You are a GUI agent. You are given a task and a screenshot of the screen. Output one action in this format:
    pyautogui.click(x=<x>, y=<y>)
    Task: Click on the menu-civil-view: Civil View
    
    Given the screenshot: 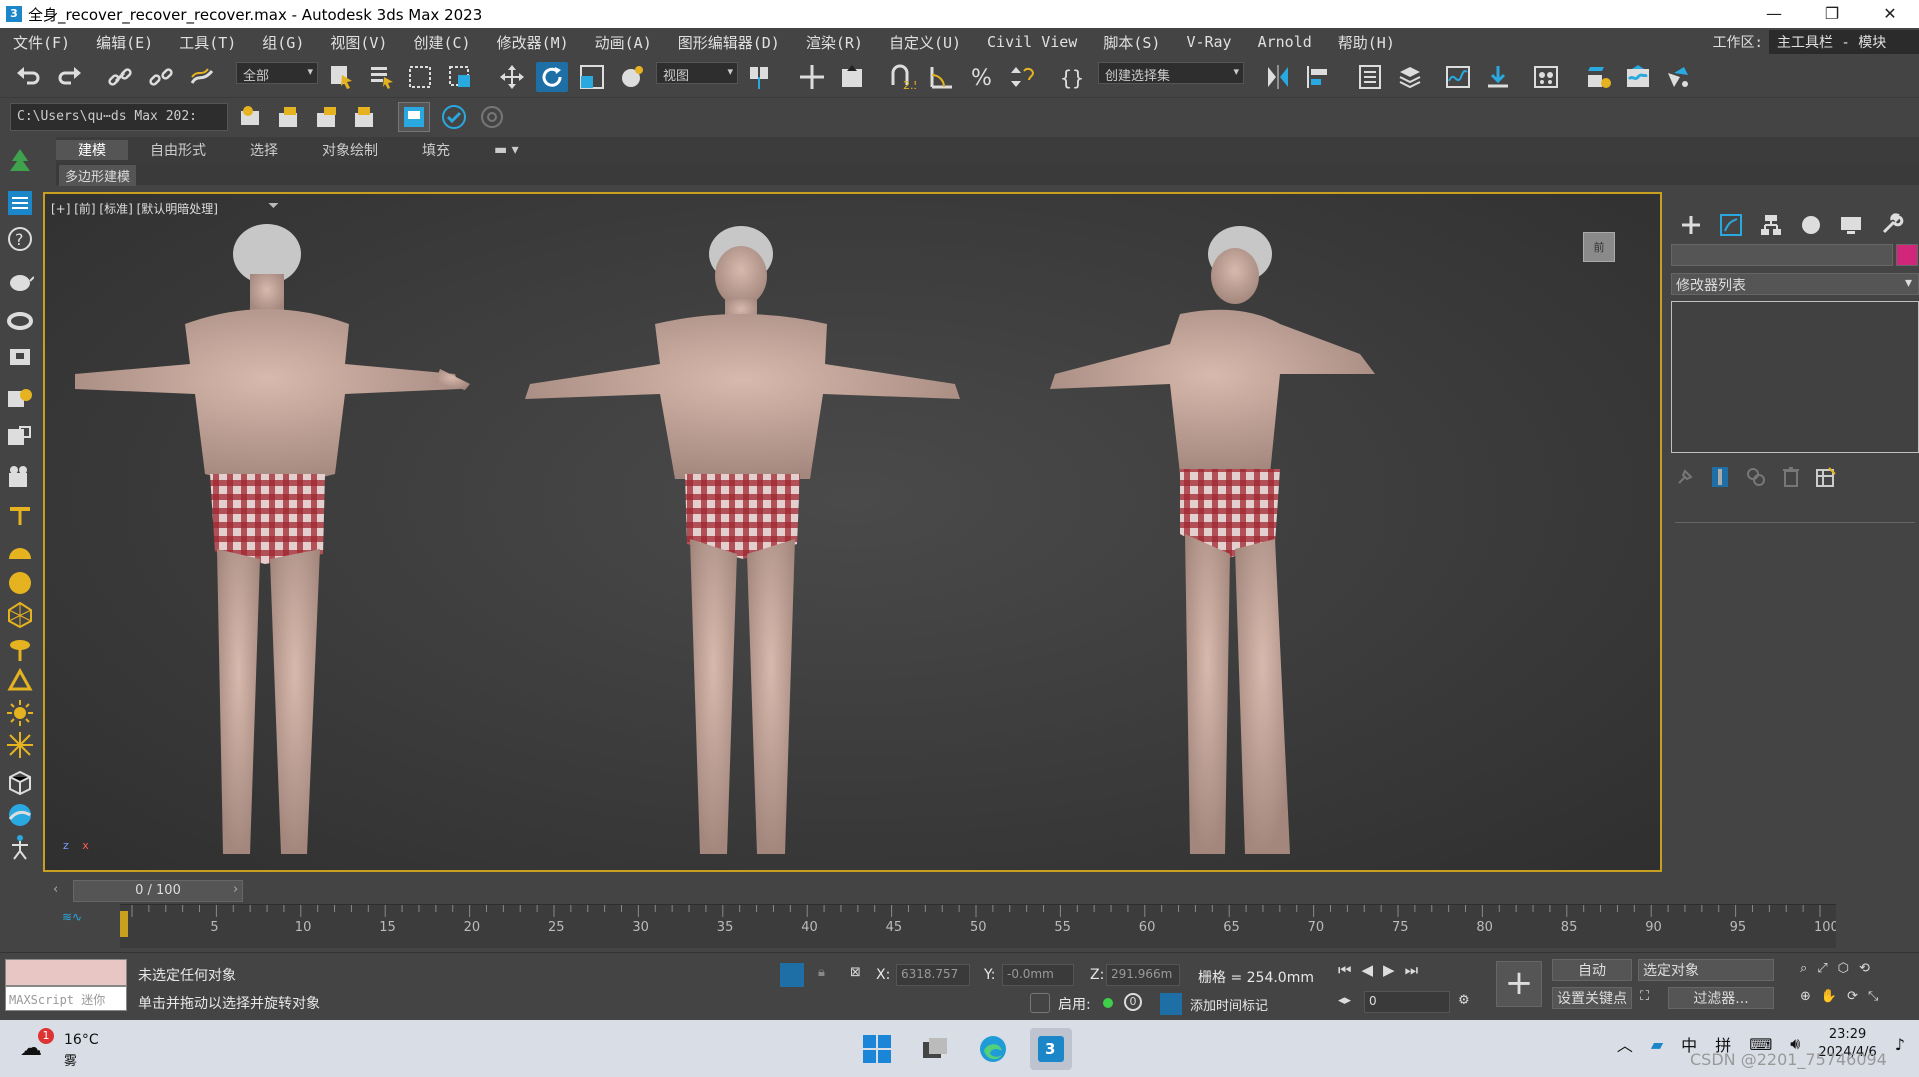 What is the action you would take?
    pyautogui.click(x=1032, y=42)
    